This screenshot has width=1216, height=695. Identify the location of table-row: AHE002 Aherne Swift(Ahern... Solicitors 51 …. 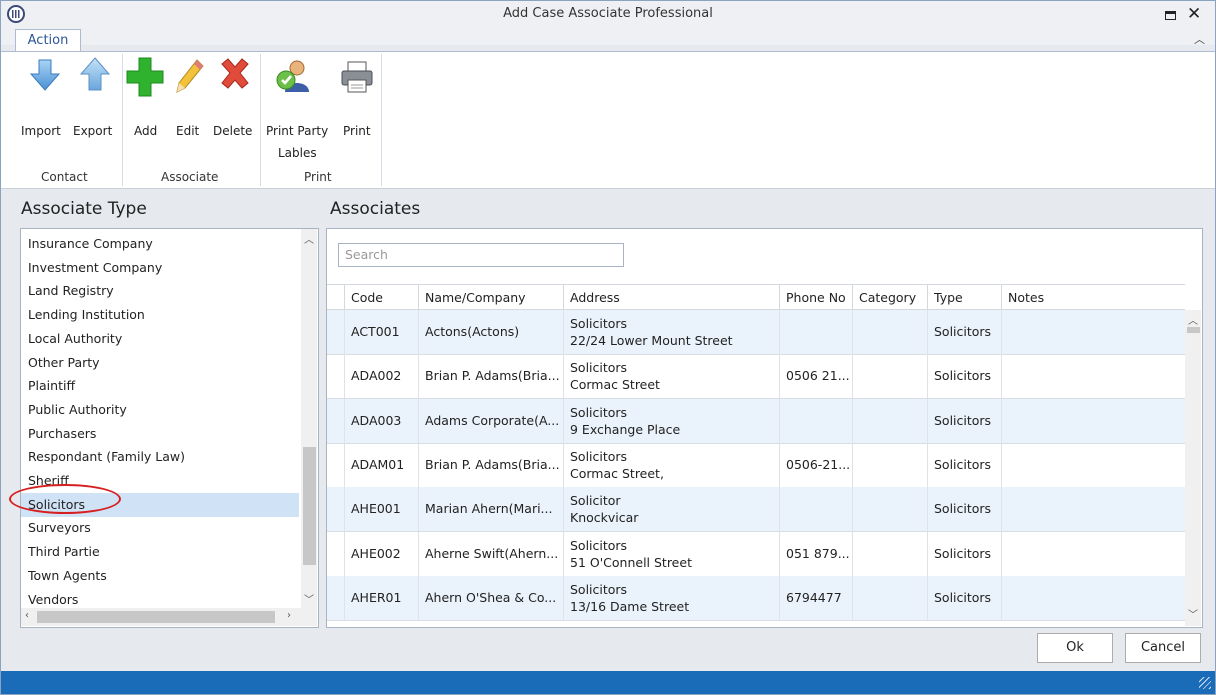
(756, 554).